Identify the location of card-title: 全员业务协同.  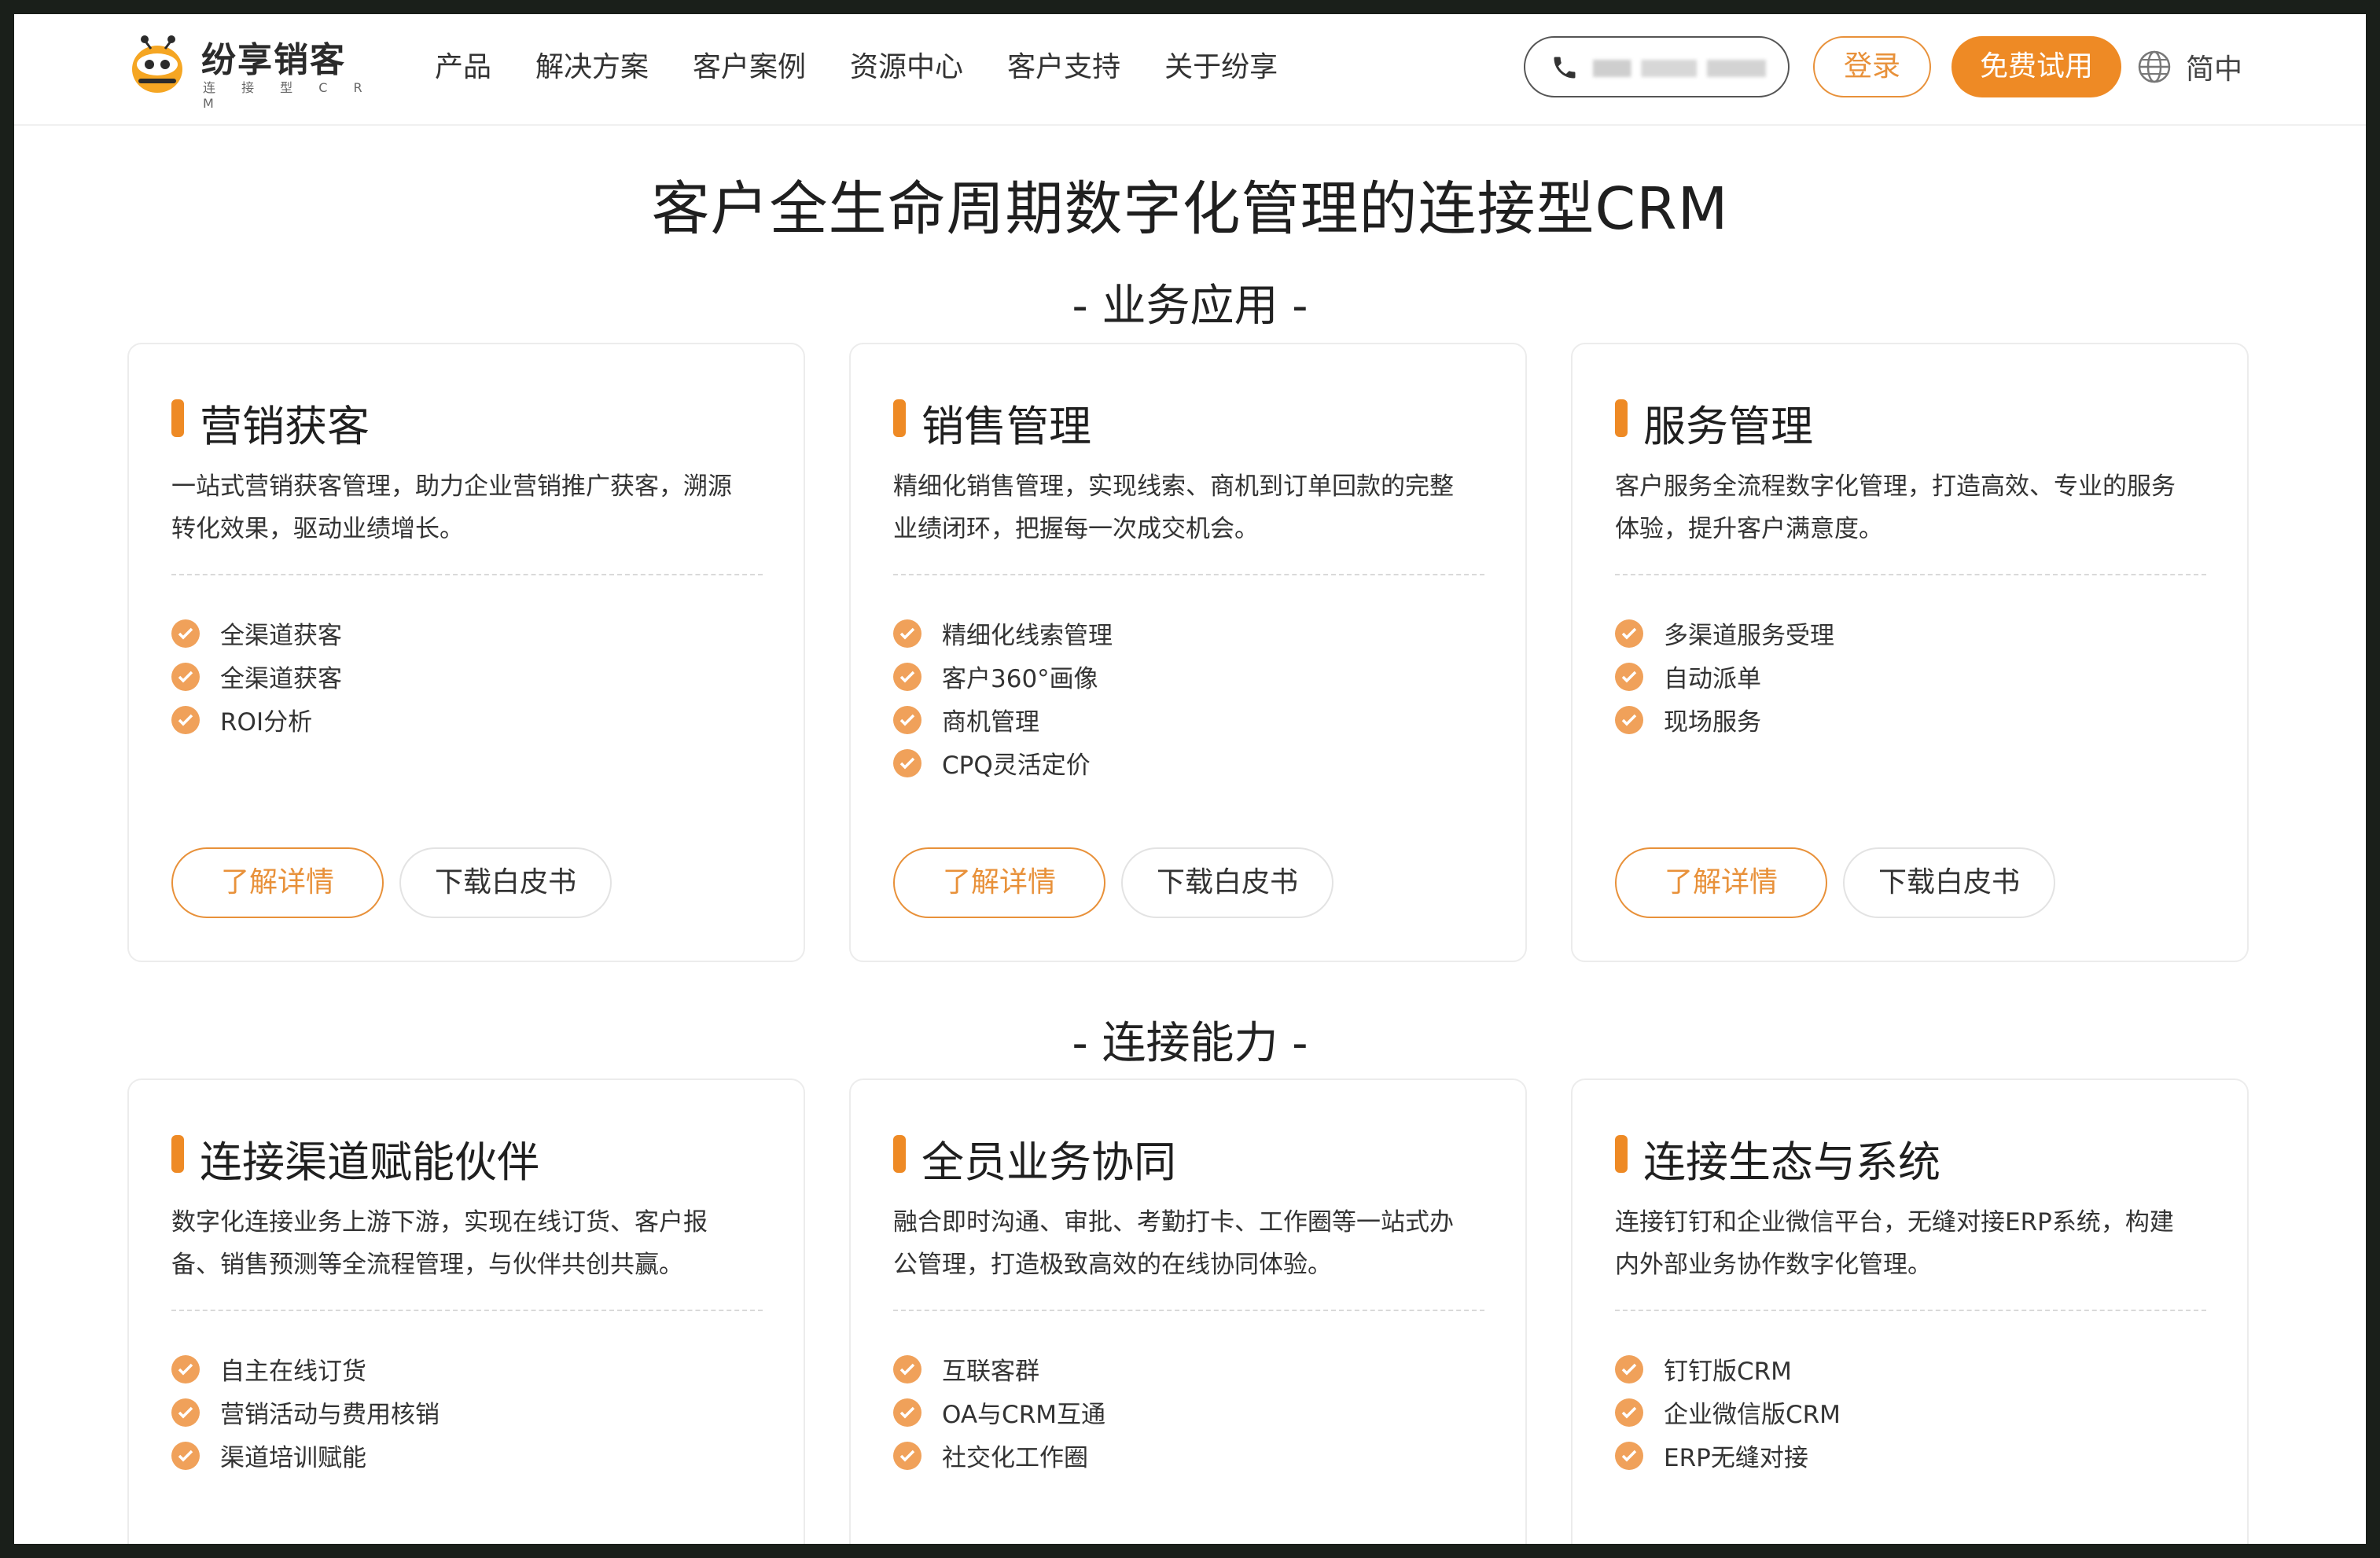
(1048, 1162).